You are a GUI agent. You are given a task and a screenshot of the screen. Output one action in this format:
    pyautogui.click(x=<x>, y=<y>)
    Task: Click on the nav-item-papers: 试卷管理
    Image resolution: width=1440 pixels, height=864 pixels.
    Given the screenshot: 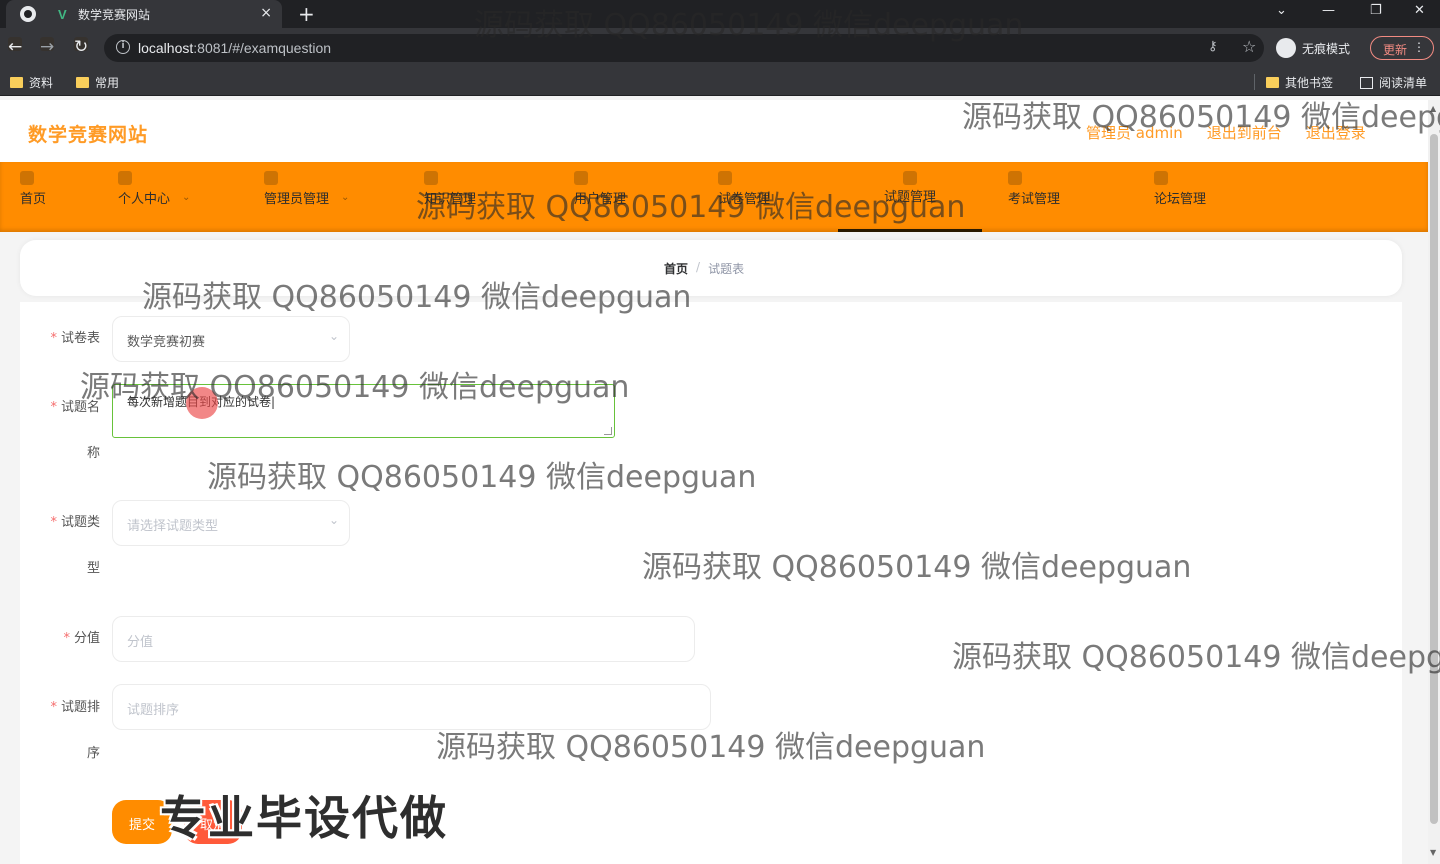 What is the action you would take?
    pyautogui.click(x=744, y=197)
    